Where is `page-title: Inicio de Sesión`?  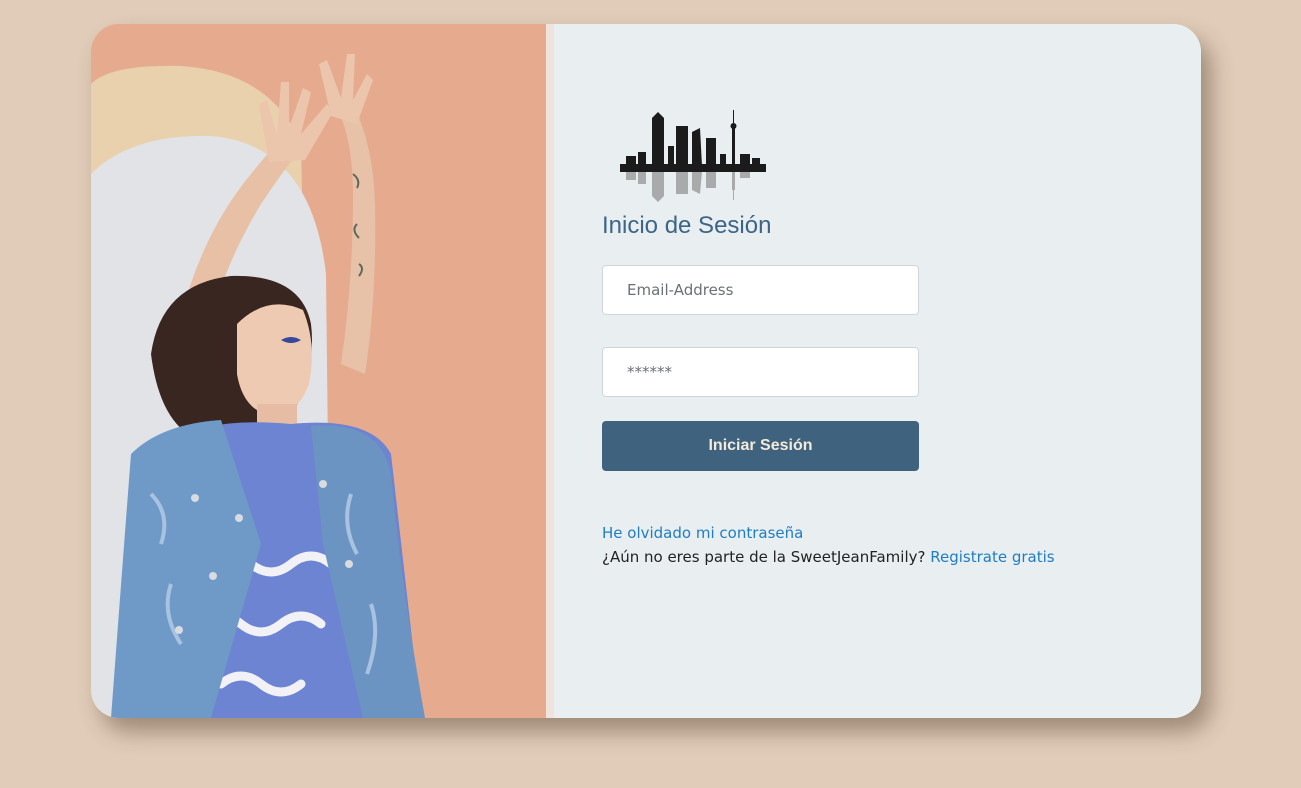 page-title: Inicio de Sesión is located at coordinates (687, 225).